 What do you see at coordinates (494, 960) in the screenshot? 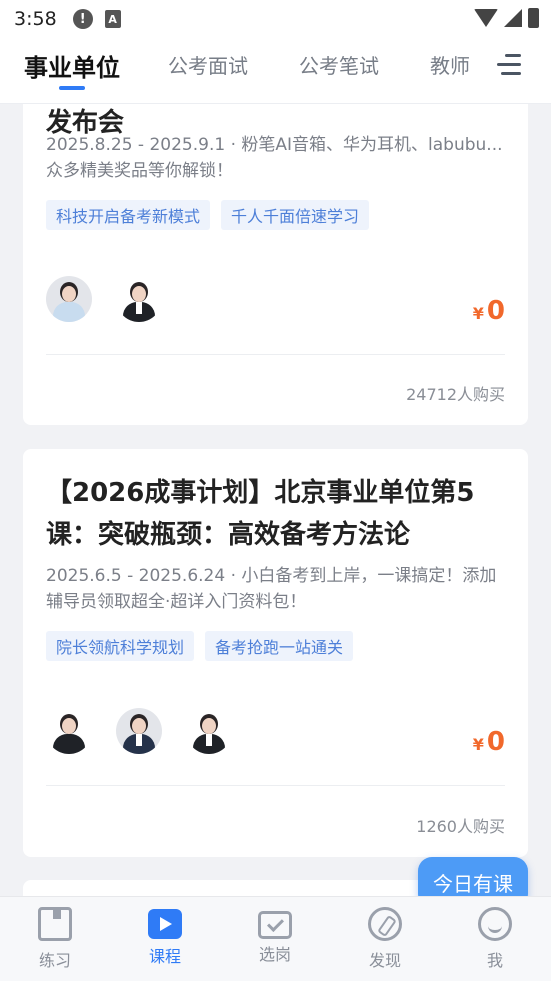
I see `nav-label: 我` at bounding box center [494, 960].